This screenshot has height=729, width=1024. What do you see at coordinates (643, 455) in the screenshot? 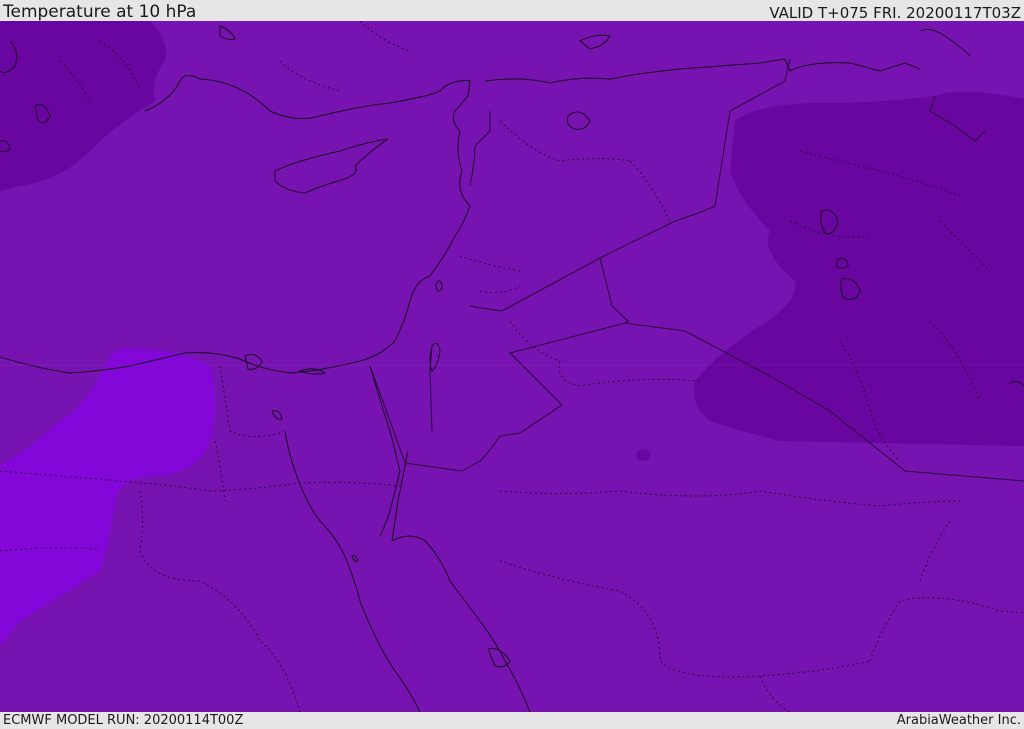
I see `cold-spot` at bounding box center [643, 455].